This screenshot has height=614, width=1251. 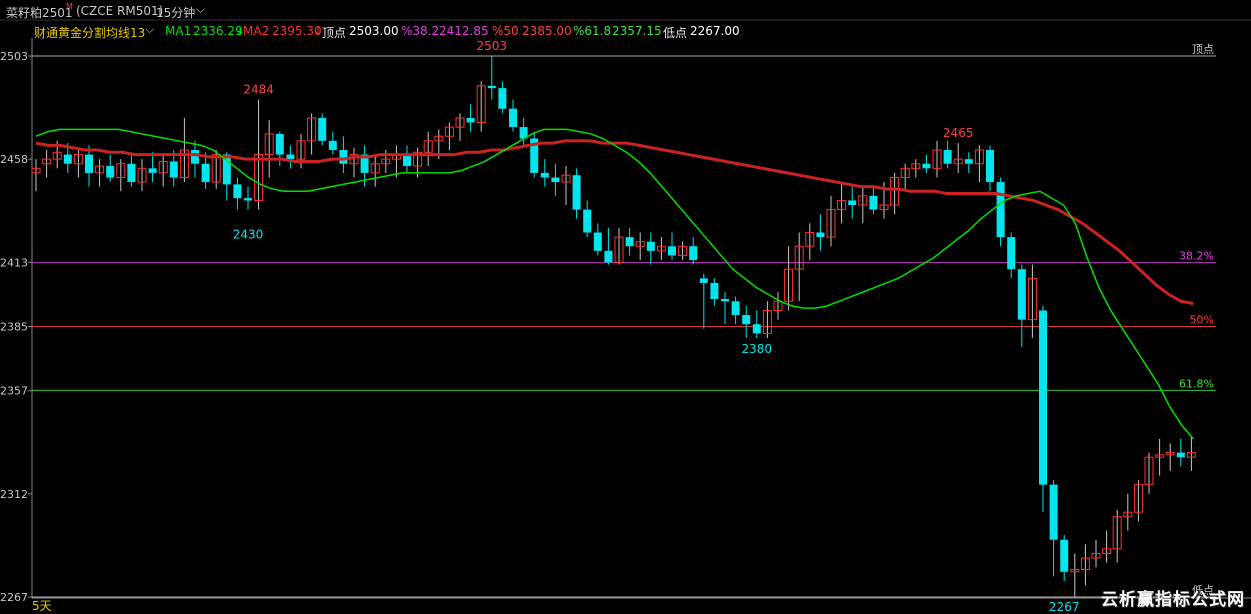 I want to click on fib618-label: %61.8, so click(x=592, y=31).